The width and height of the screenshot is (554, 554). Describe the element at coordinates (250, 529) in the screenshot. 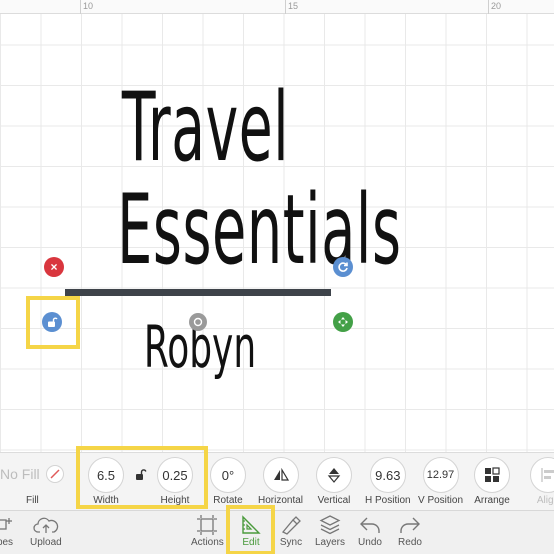

I see `edit-highlight-box` at that location.